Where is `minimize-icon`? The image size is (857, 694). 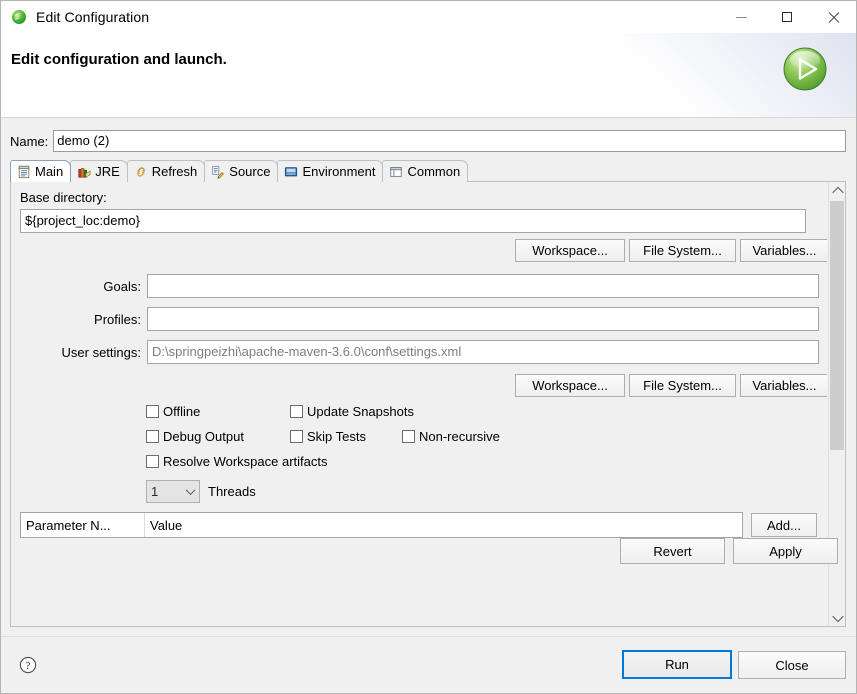
minimize-icon is located at coordinates (741, 17).